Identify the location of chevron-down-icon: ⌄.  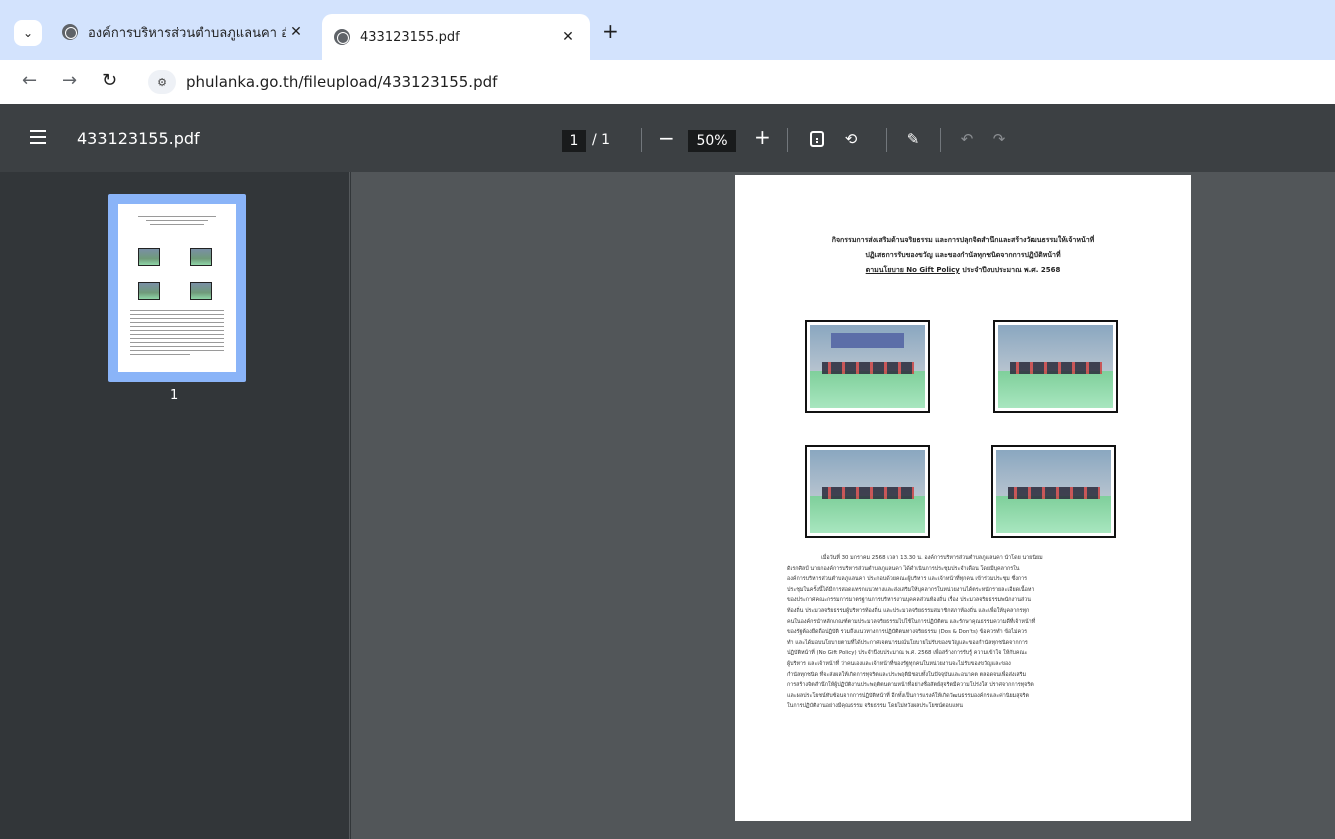
(28, 33).